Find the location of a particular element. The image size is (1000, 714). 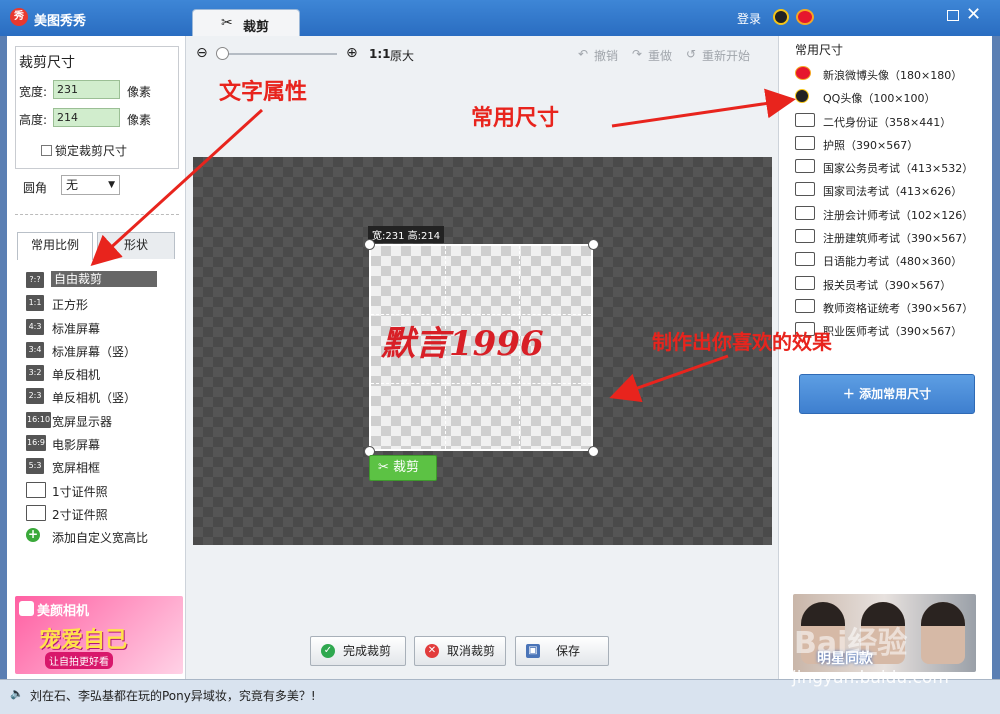

ratio-item-2-inch: 2寸证件照 is located at coordinates (104, 514).